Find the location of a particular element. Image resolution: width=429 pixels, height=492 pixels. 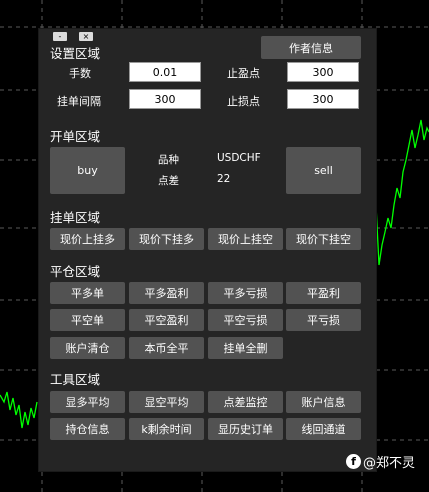

close-long-profit-button: 平多盈利 is located at coordinates (166, 293).